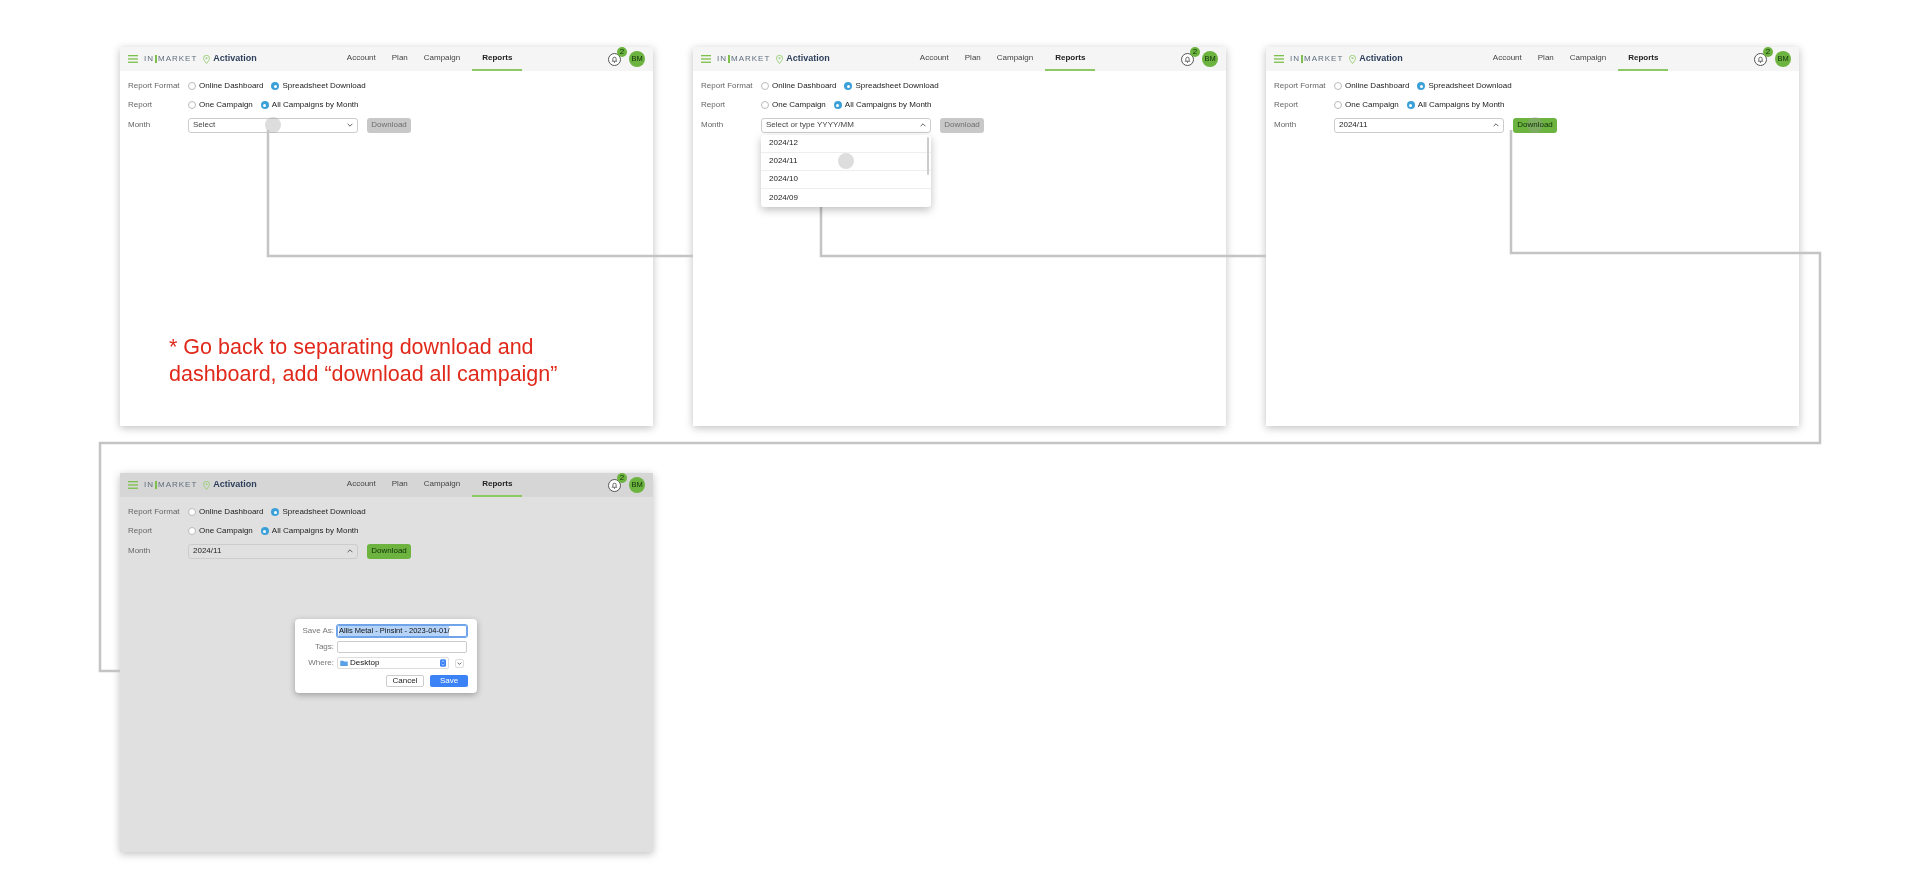 This screenshot has height=876, width=1920. Describe the element at coordinates (344, 663) in the screenshot. I see `folder-icon` at that location.